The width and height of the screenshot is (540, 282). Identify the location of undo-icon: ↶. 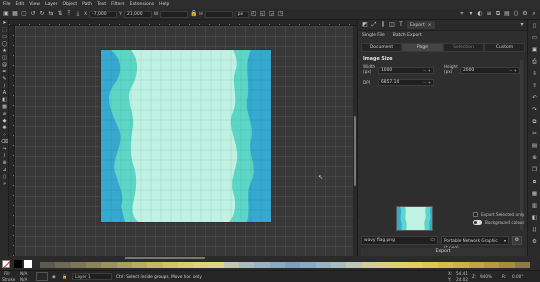
(534, 98).